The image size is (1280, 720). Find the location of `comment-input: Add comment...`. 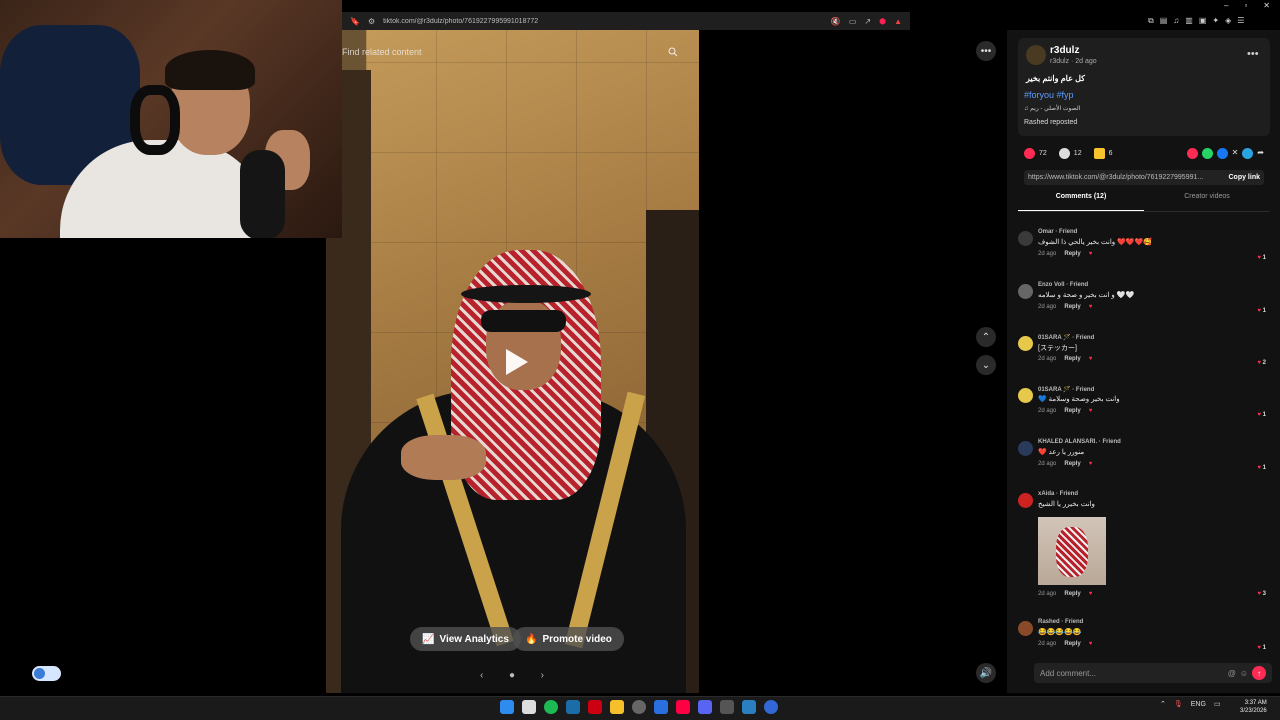

comment-input: Add comment... is located at coordinates (1132, 673).